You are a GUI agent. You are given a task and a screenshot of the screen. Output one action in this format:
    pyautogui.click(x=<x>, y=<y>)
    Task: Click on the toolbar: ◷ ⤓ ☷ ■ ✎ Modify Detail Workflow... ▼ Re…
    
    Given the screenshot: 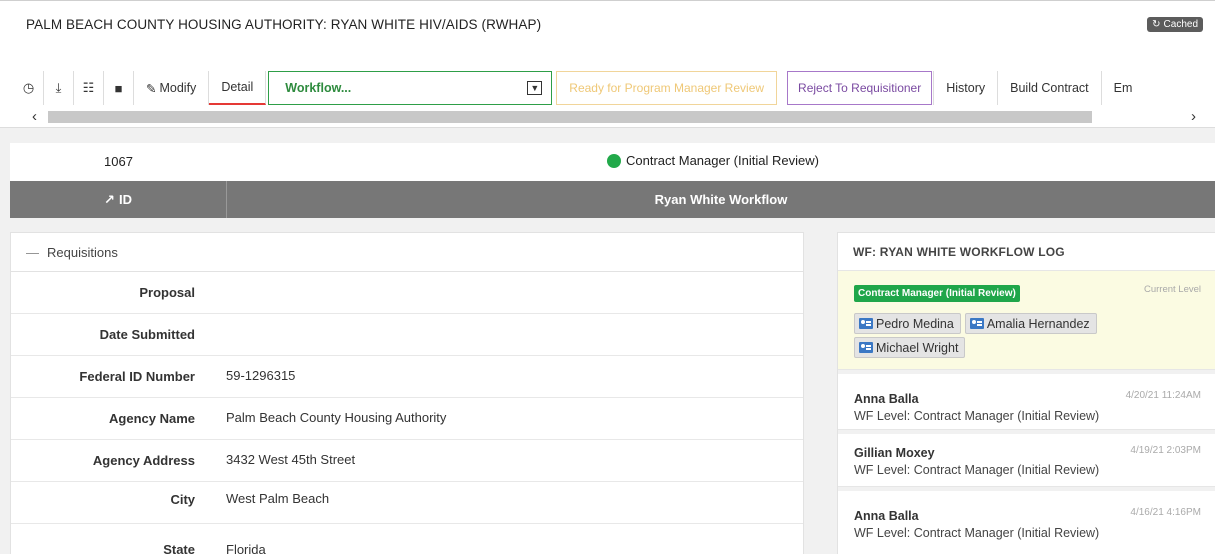 What is the action you would take?
    pyautogui.click(x=579, y=88)
    